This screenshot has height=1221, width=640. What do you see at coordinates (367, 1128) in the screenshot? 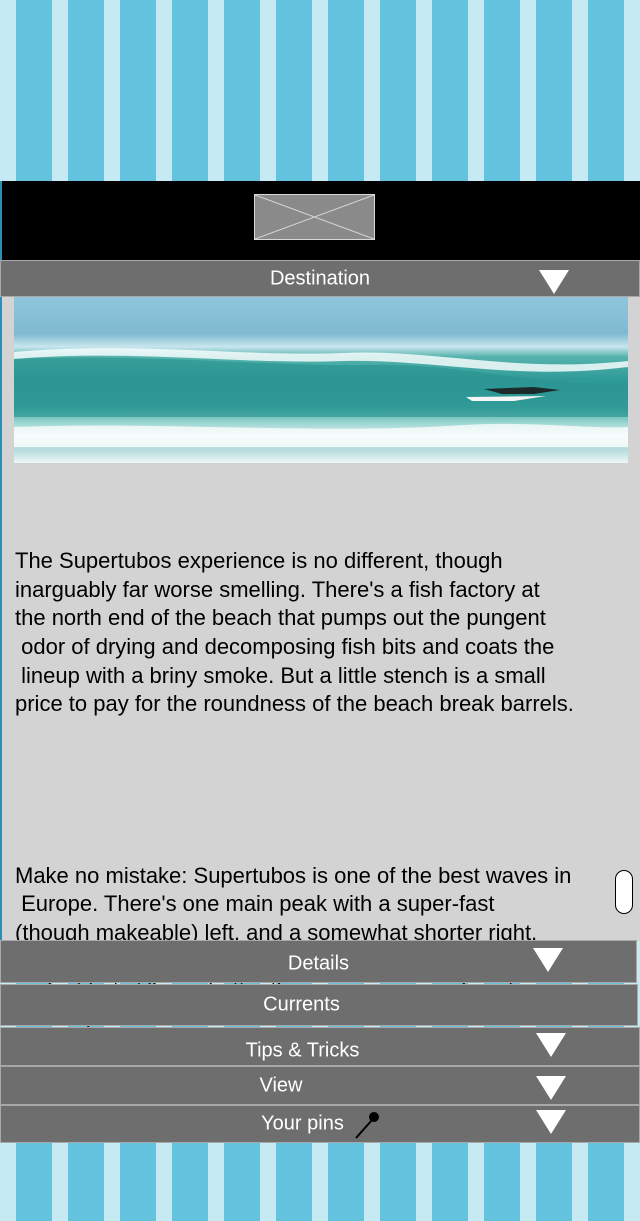
I see `pin-icon` at bounding box center [367, 1128].